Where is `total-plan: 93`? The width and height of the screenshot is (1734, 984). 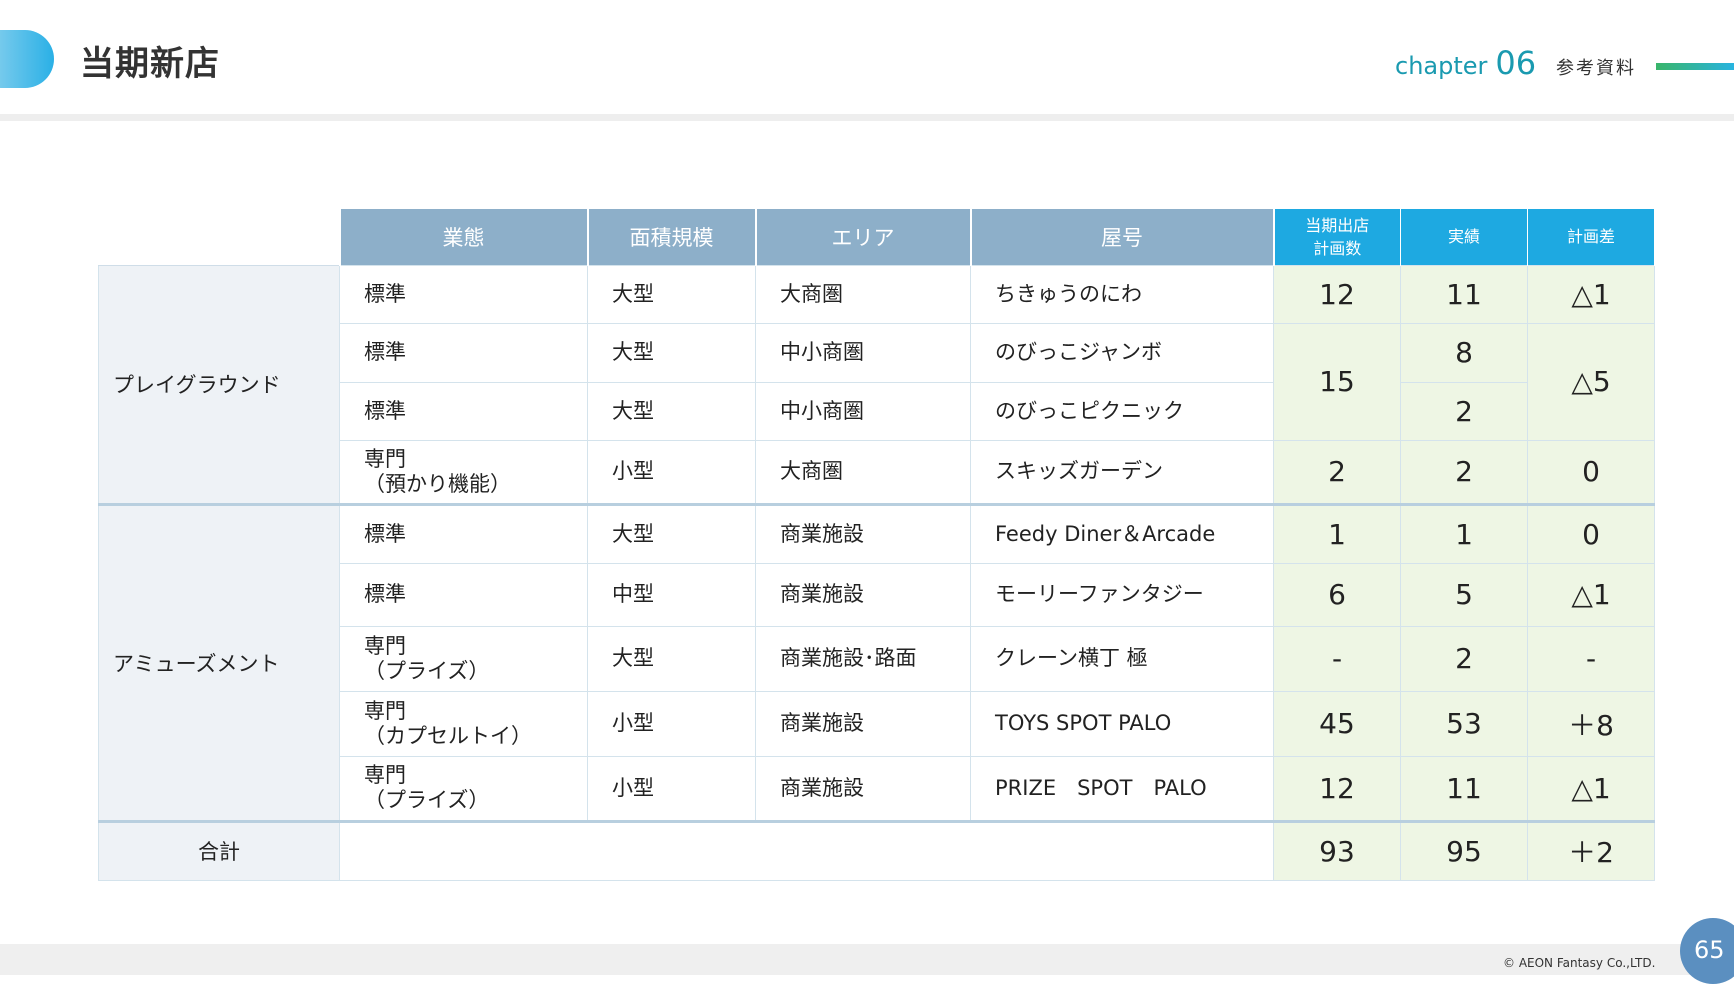 total-plan: 93 is located at coordinates (1337, 850).